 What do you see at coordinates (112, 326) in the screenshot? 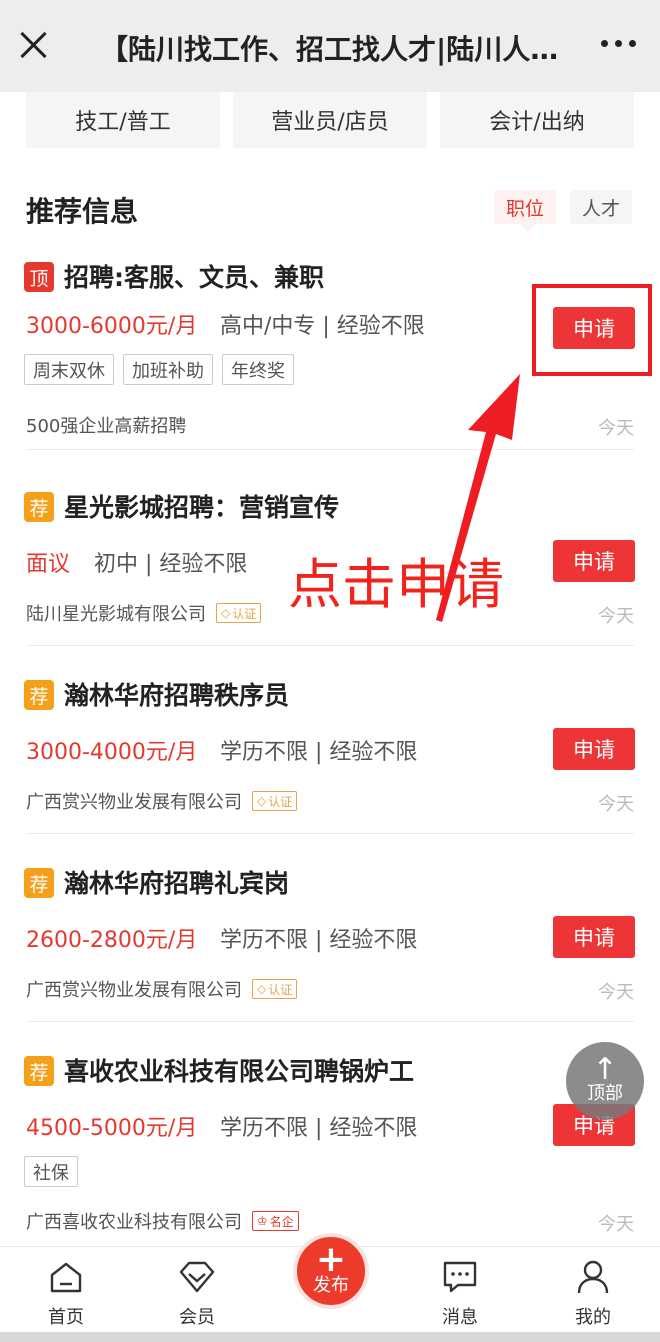
I see `job-salary: 3000-6000元/月` at bounding box center [112, 326].